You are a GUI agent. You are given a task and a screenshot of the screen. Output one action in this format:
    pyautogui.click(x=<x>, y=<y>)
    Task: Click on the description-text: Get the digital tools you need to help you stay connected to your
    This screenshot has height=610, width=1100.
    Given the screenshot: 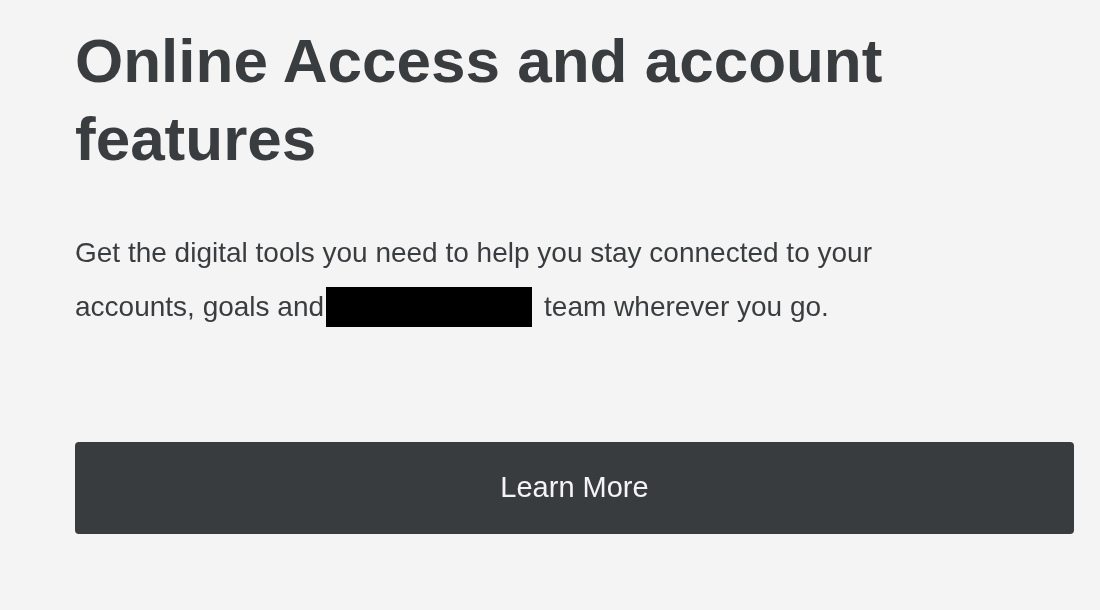 What is the action you would take?
    pyautogui.click(x=473, y=253)
    